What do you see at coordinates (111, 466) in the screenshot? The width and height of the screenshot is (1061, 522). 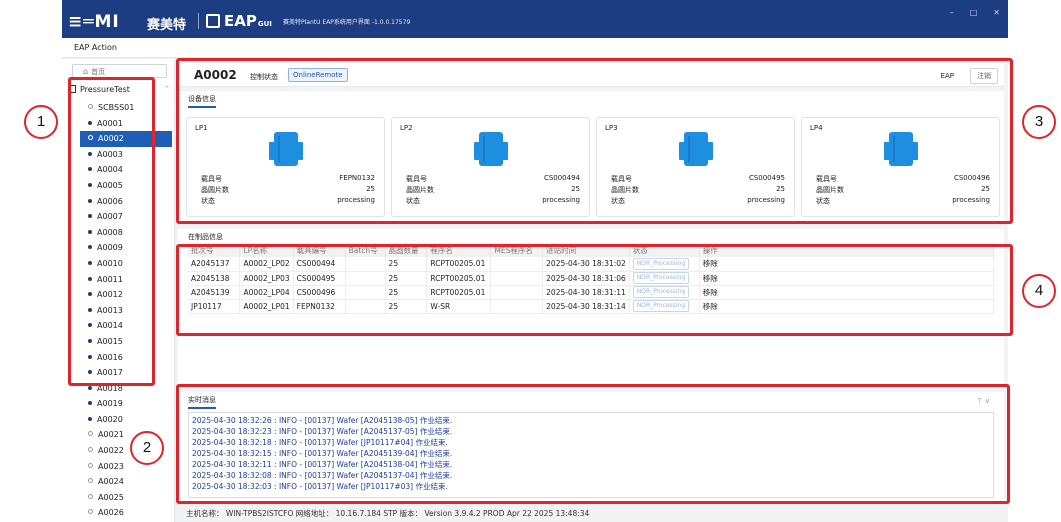 I see `tree-item-label: A0023` at bounding box center [111, 466].